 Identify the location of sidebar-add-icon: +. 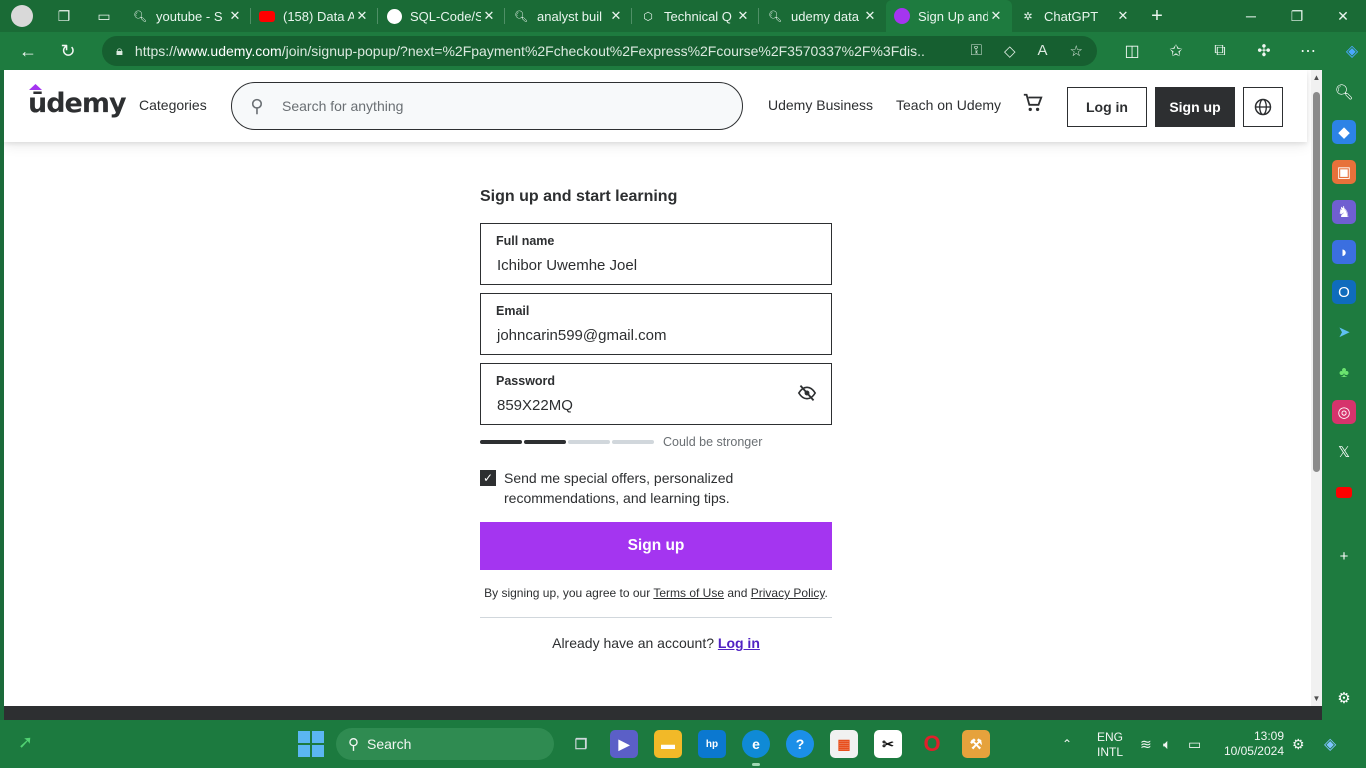
(1344, 556).